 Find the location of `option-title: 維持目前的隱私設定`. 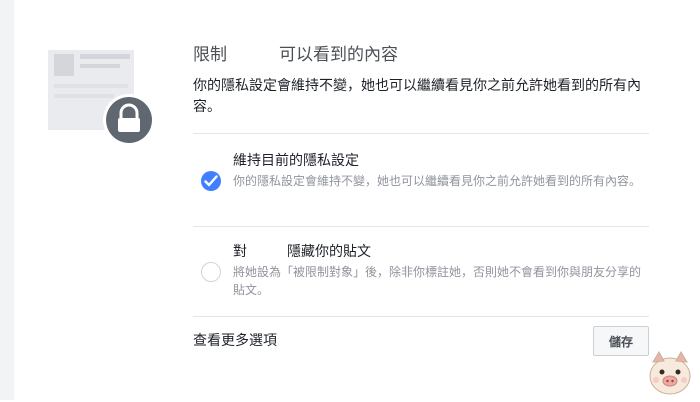

option-title: 維持目前的隱私設定 is located at coordinates (296, 161).